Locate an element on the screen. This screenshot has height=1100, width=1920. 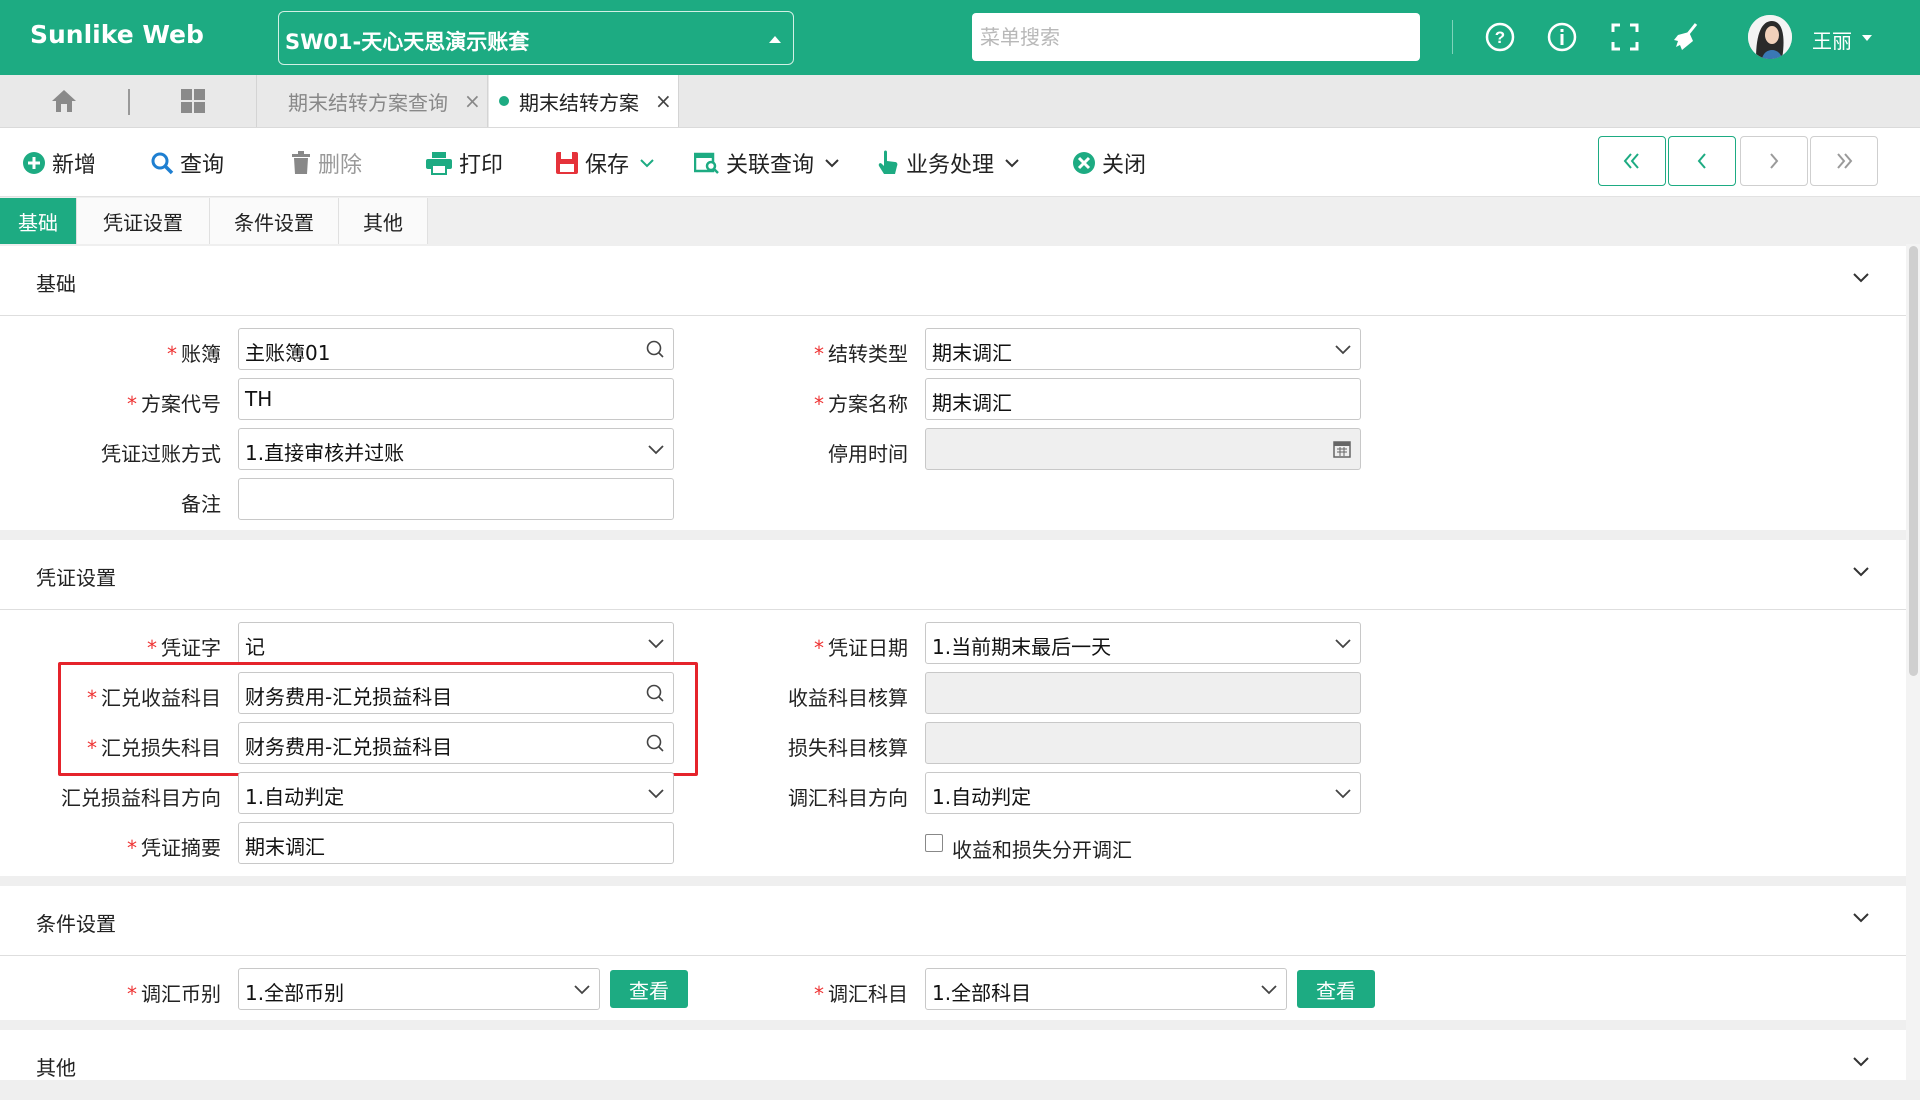
chevrons-right-icon is located at coordinates (1845, 161).